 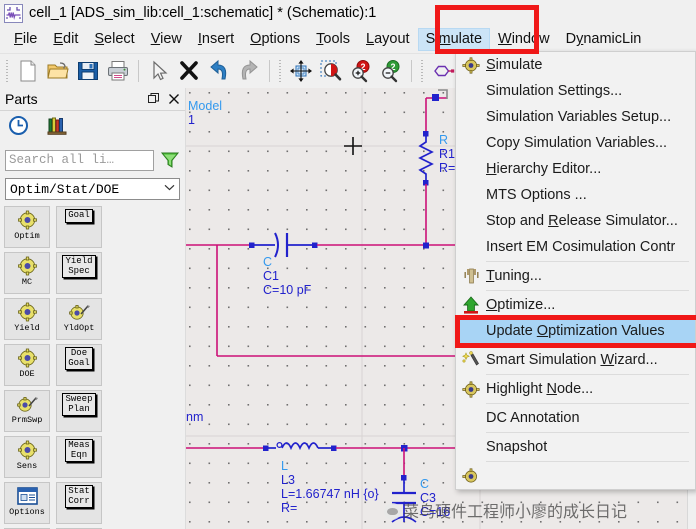 I want to click on delete-button, so click(x=189, y=71).